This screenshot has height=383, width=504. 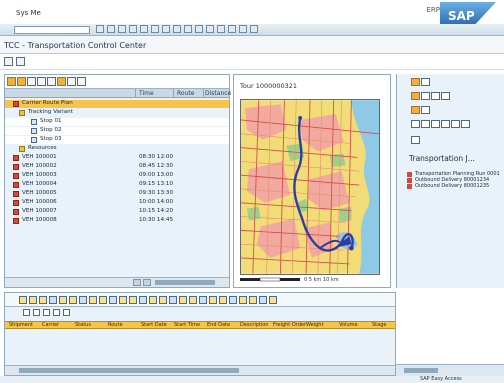 What do you see at coordinates (348, 325) in the screenshot?
I see `column-header: Volume` at bounding box center [348, 325].